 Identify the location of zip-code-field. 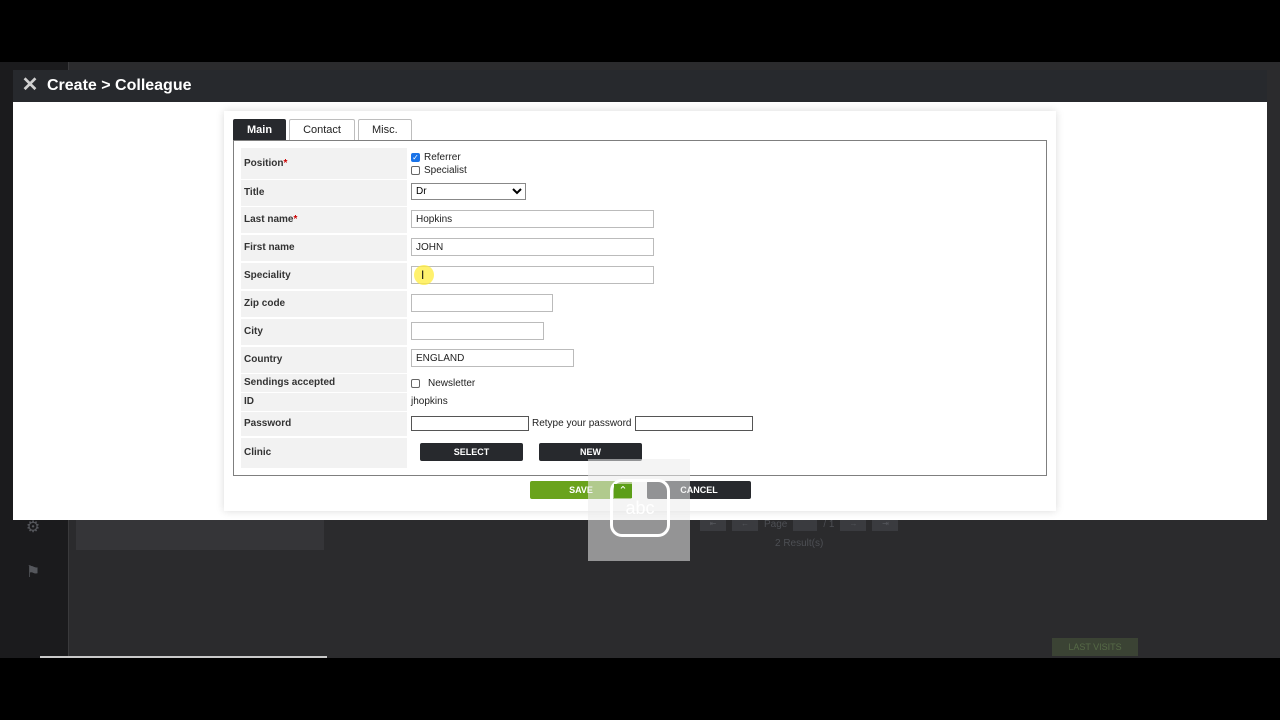
(482, 303).